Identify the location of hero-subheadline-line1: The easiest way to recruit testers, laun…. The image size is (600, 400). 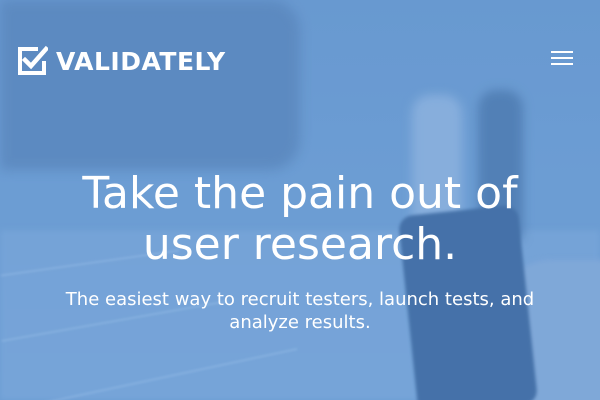
(300, 299).